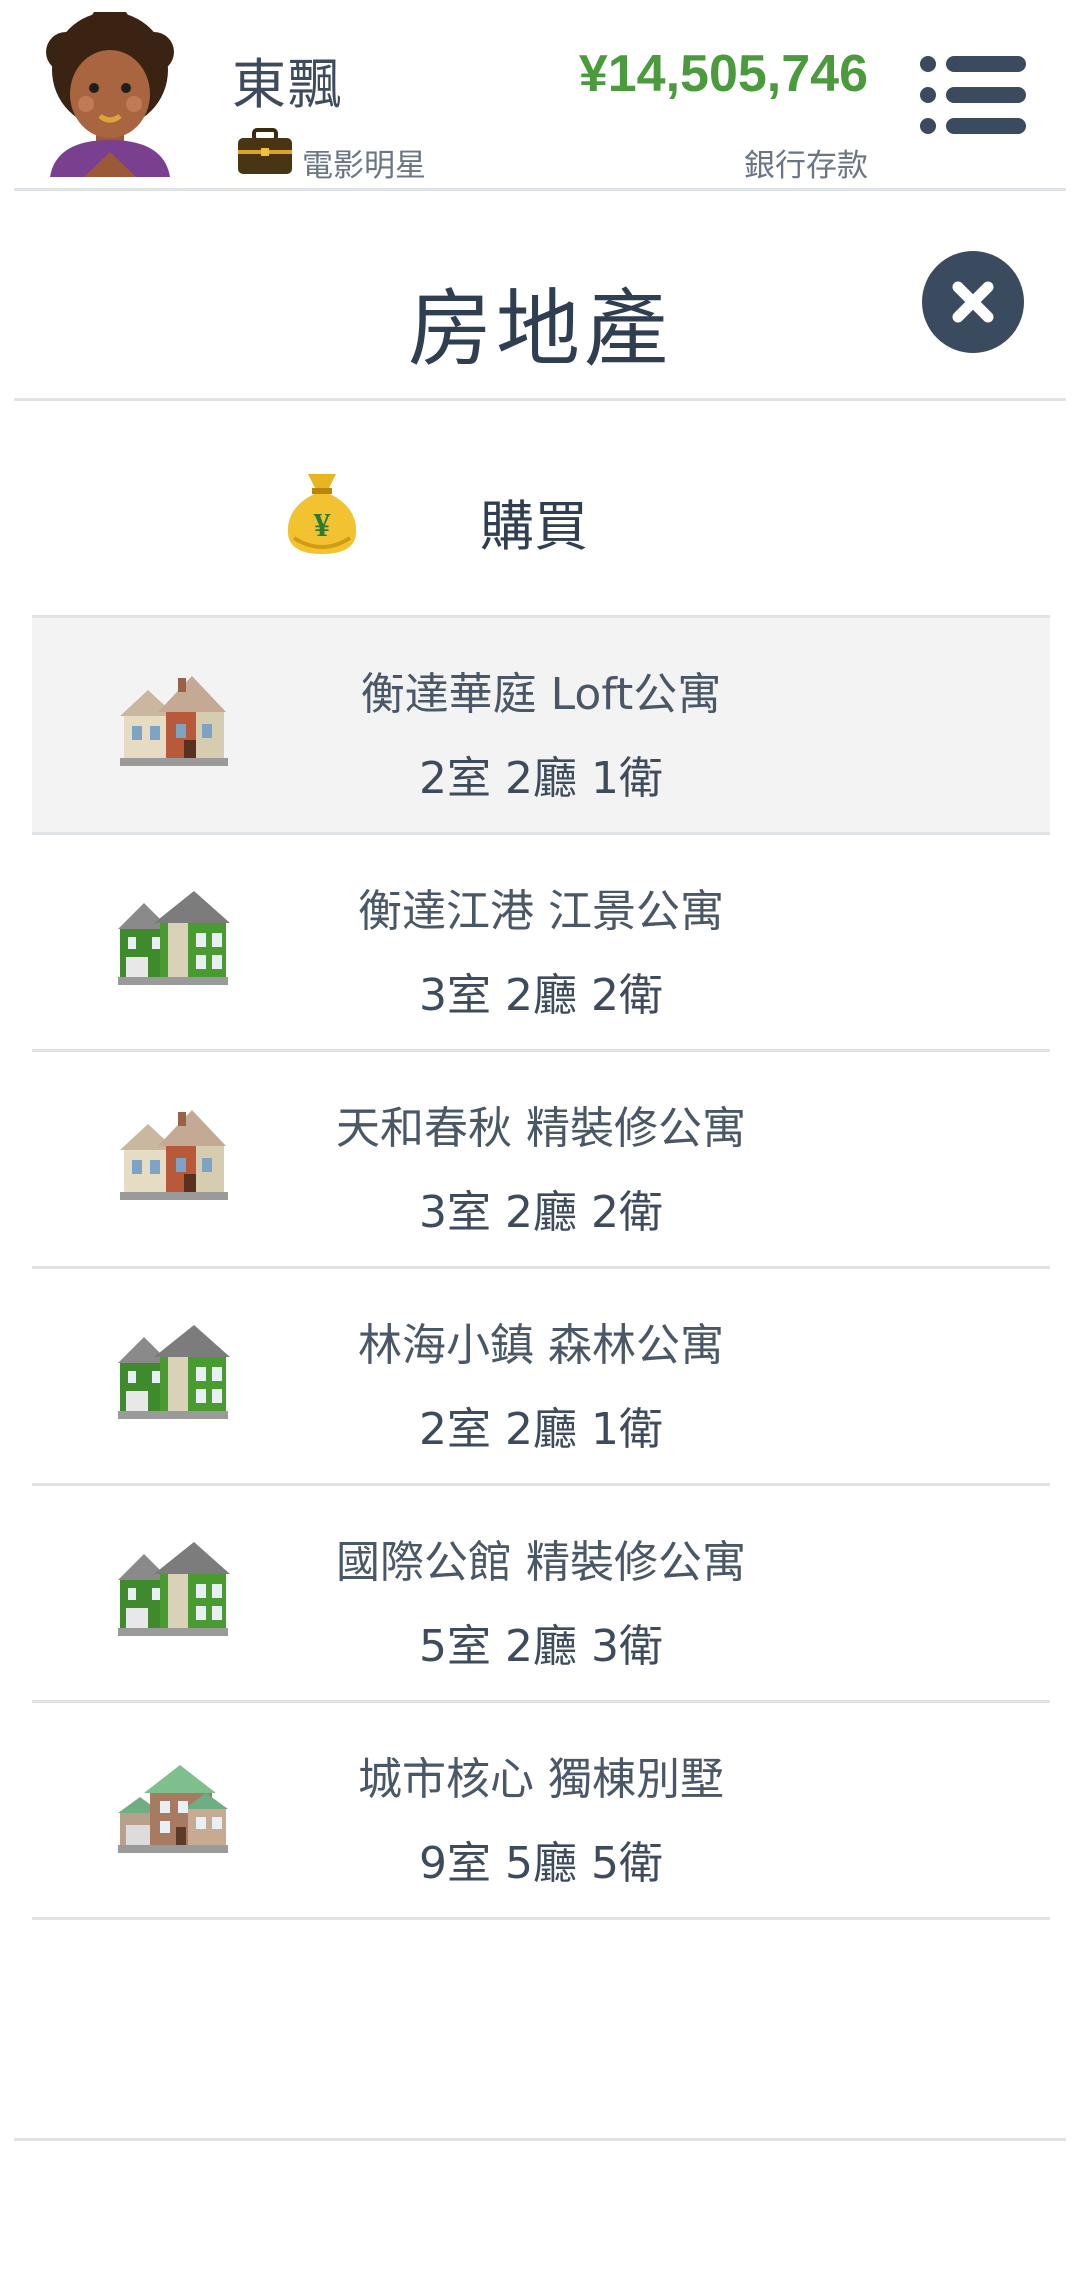 This screenshot has height=2280, width=1080. Describe the element at coordinates (364, 166) in the screenshot. I see `job-label: 電影明星` at that location.